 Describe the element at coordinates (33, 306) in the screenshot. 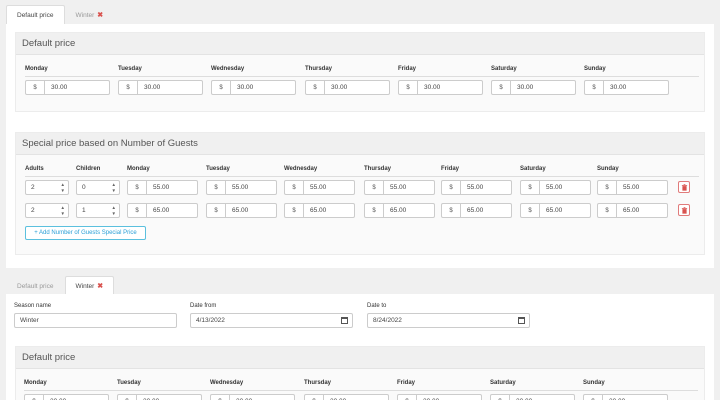

I see `season-name-label: Season name` at that location.